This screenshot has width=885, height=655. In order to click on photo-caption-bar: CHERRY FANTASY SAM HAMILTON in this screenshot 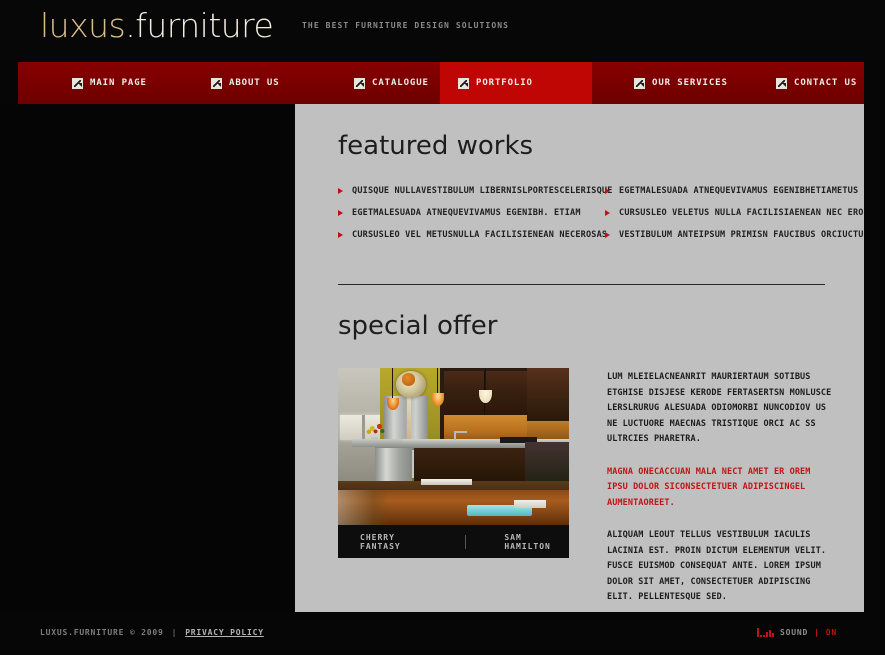, I will do `click(453, 541)`.